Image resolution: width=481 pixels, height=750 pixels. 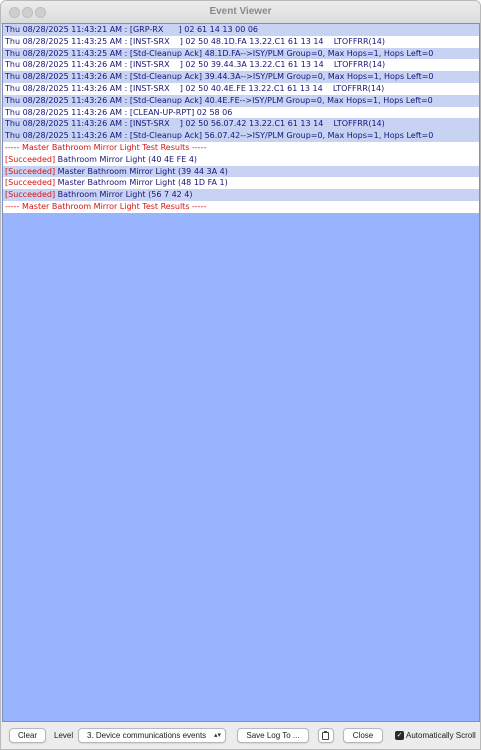 I want to click on checkmark-icon: ✓, so click(x=399, y=735).